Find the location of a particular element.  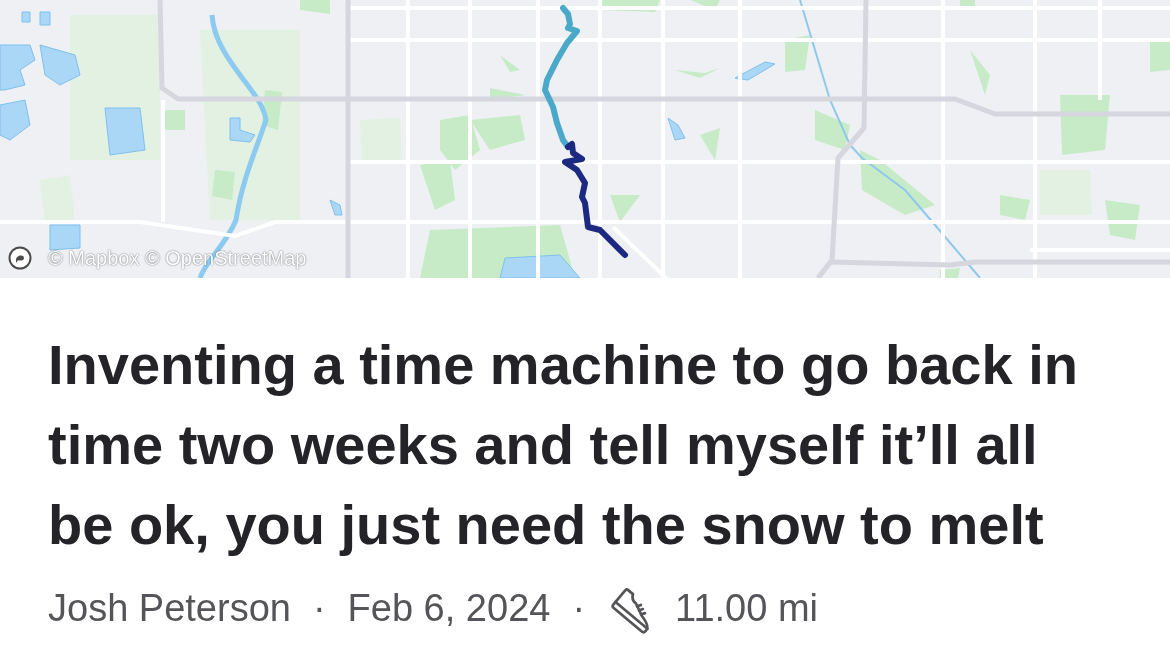

activity-date: Feb 6, 2024 is located at coordinates (449, 608).